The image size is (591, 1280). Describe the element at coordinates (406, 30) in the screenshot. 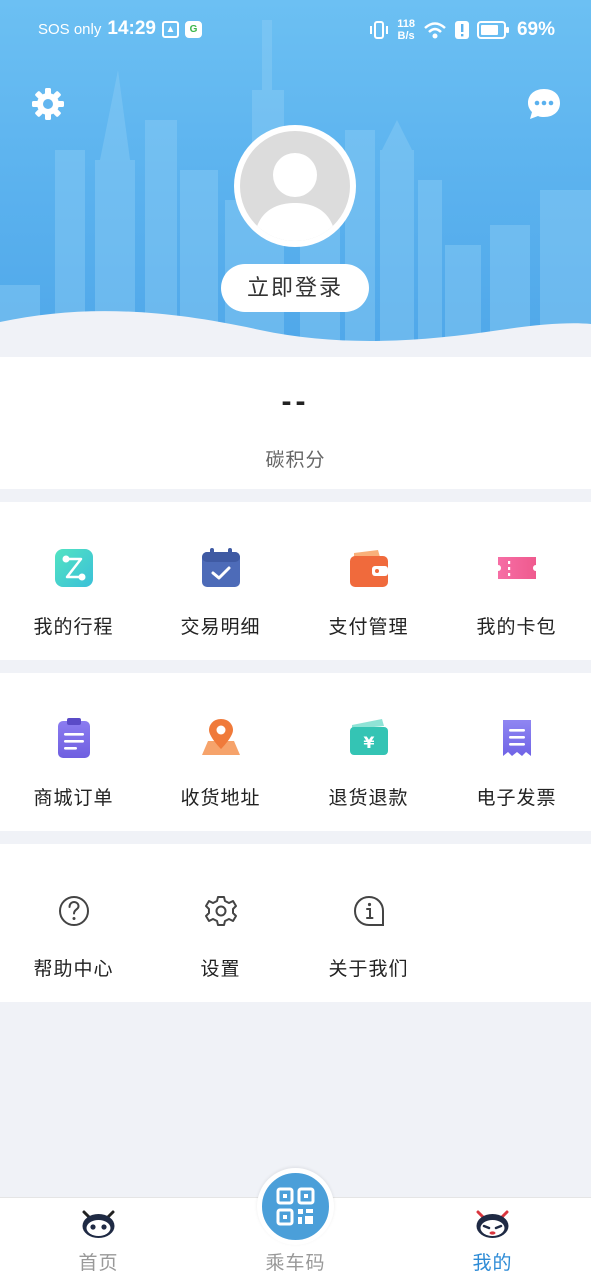

I see `network-speed: 118 B/s` at that location.